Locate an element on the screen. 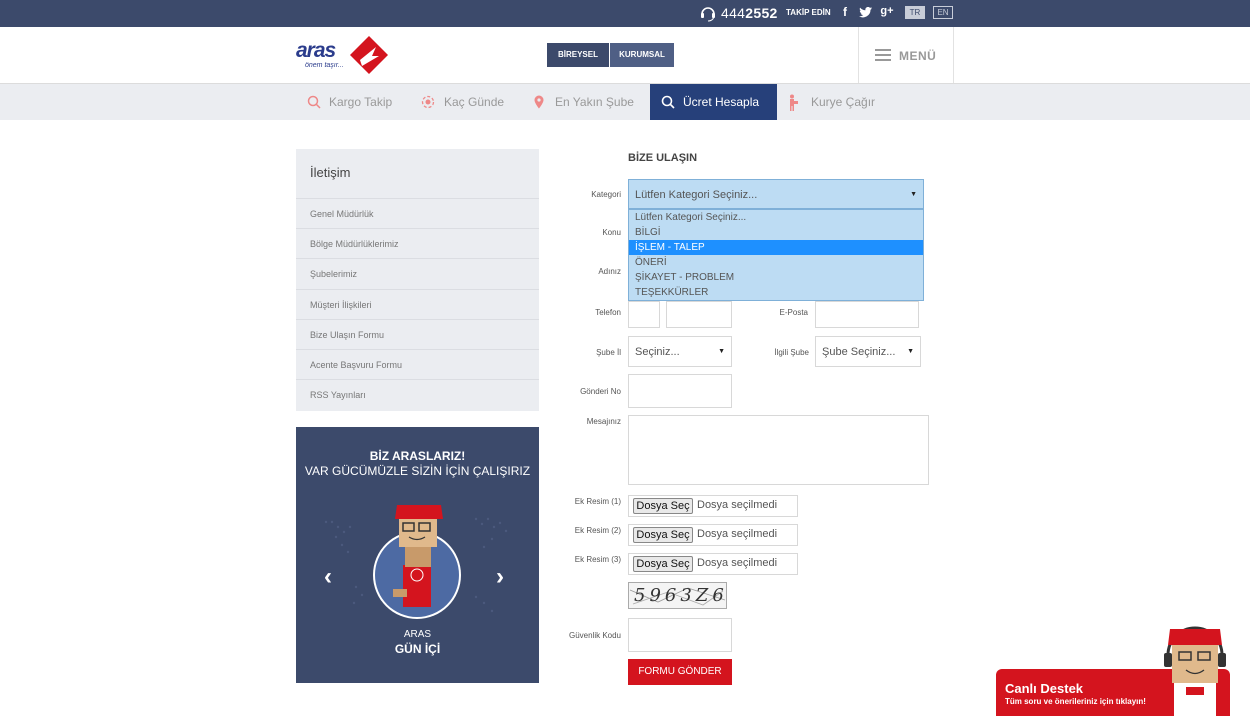 The image size is (1250, 716). ilgili-sube-select: Şube Seçiniz... ▼ is located at coordinates (868, 351).